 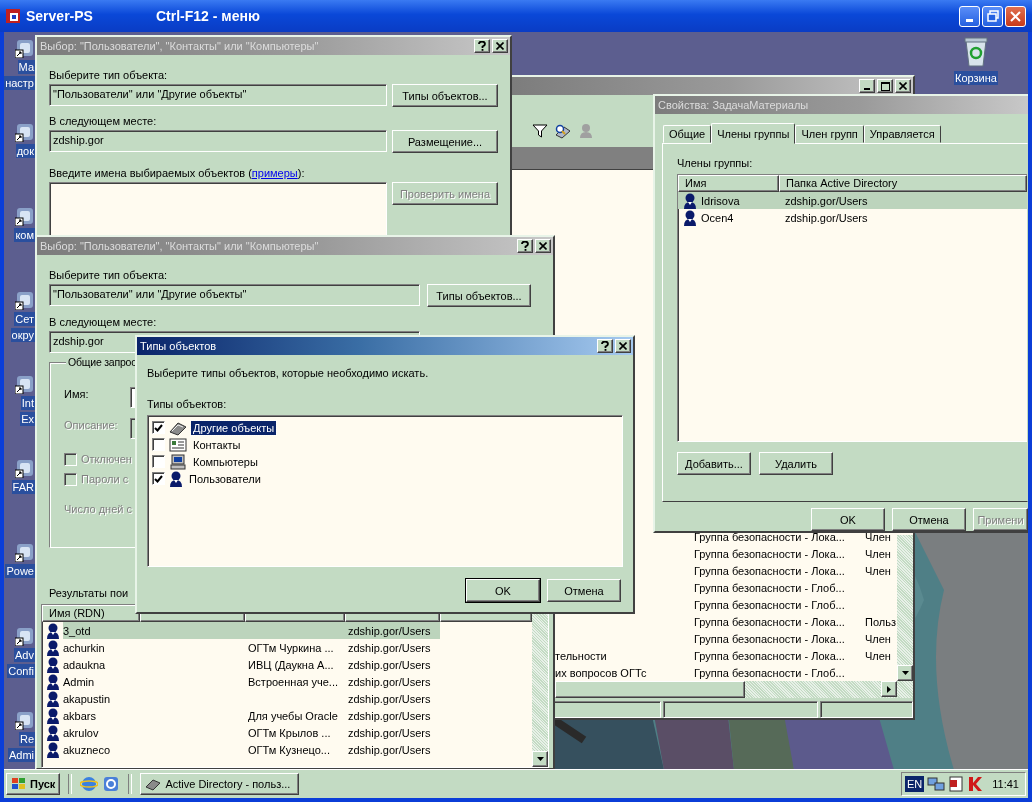 I want to click on list-item: Пользователи, so click(x=225, y=478).